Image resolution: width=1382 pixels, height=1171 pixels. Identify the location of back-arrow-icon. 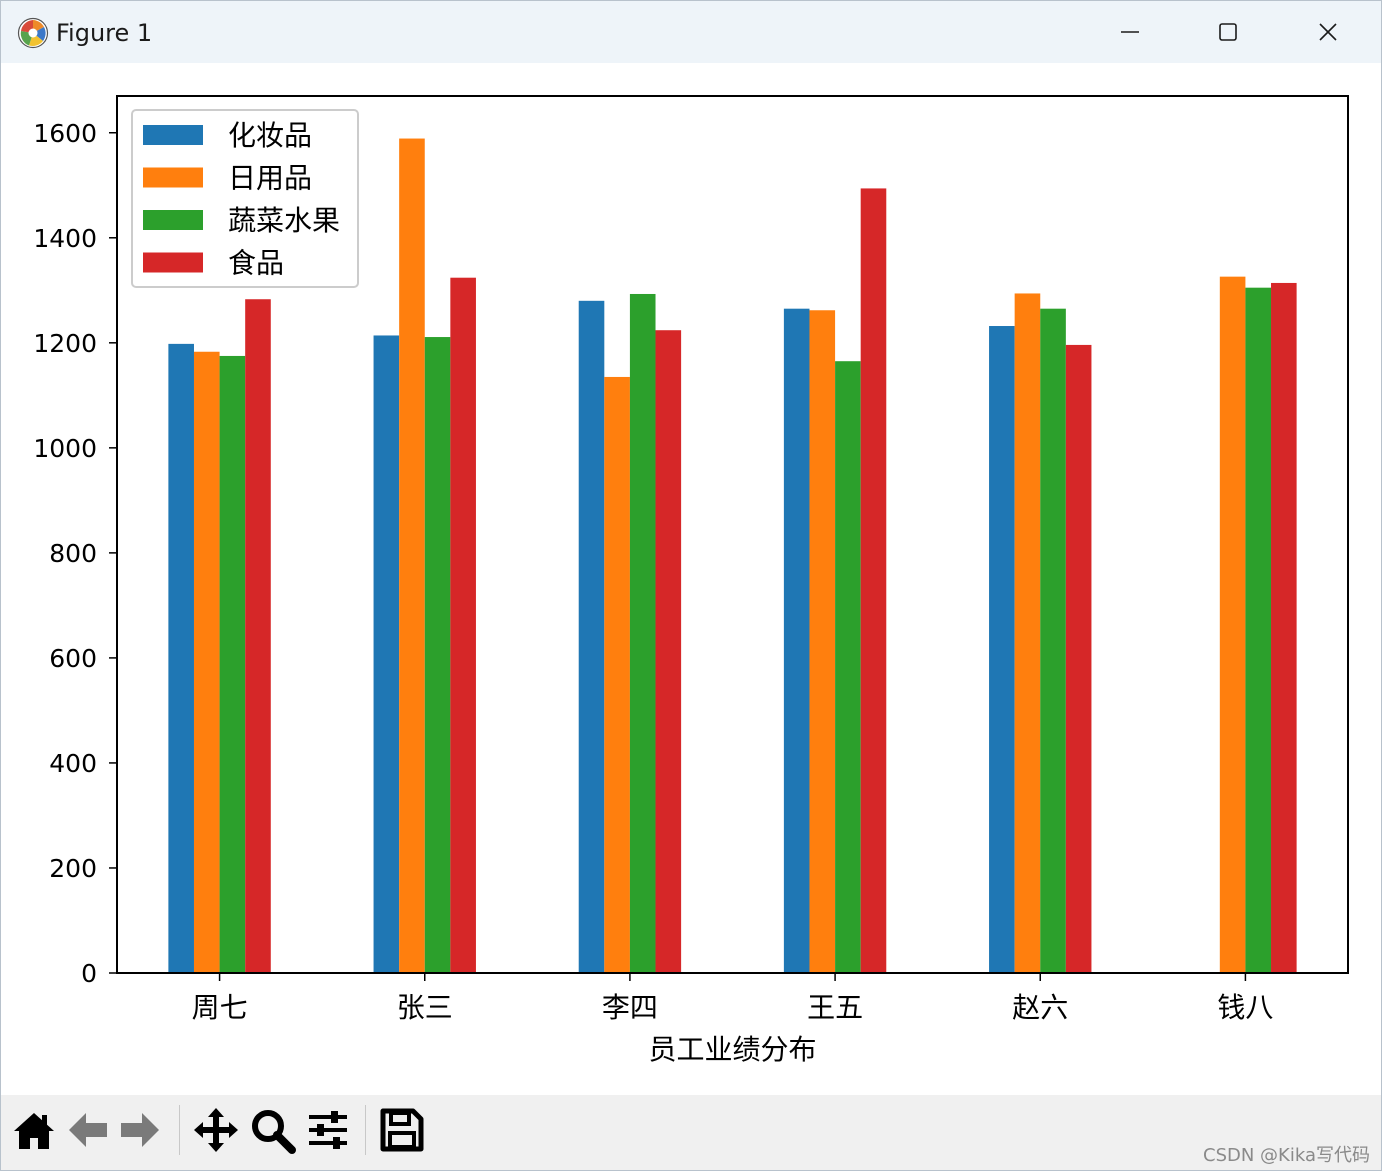
(88, 1130).